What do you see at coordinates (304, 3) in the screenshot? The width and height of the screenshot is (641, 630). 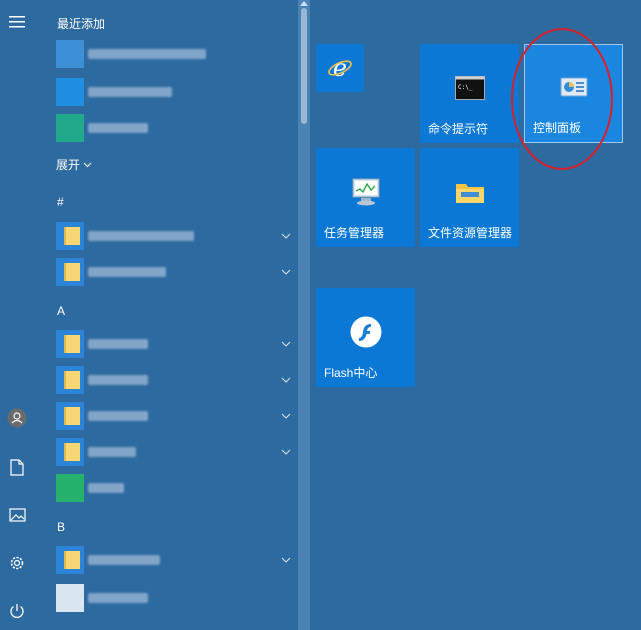 I see `scroll-up-arrow-icon` at bounding box center [304, 3].